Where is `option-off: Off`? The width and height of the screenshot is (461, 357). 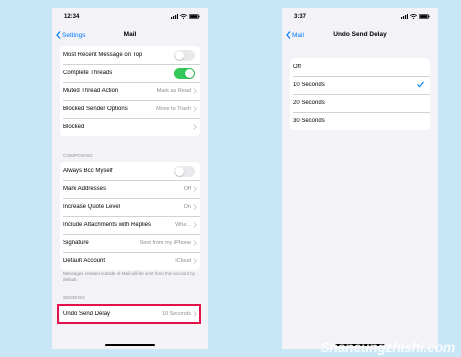 option-off: Off is located at coordinates (360, 67).